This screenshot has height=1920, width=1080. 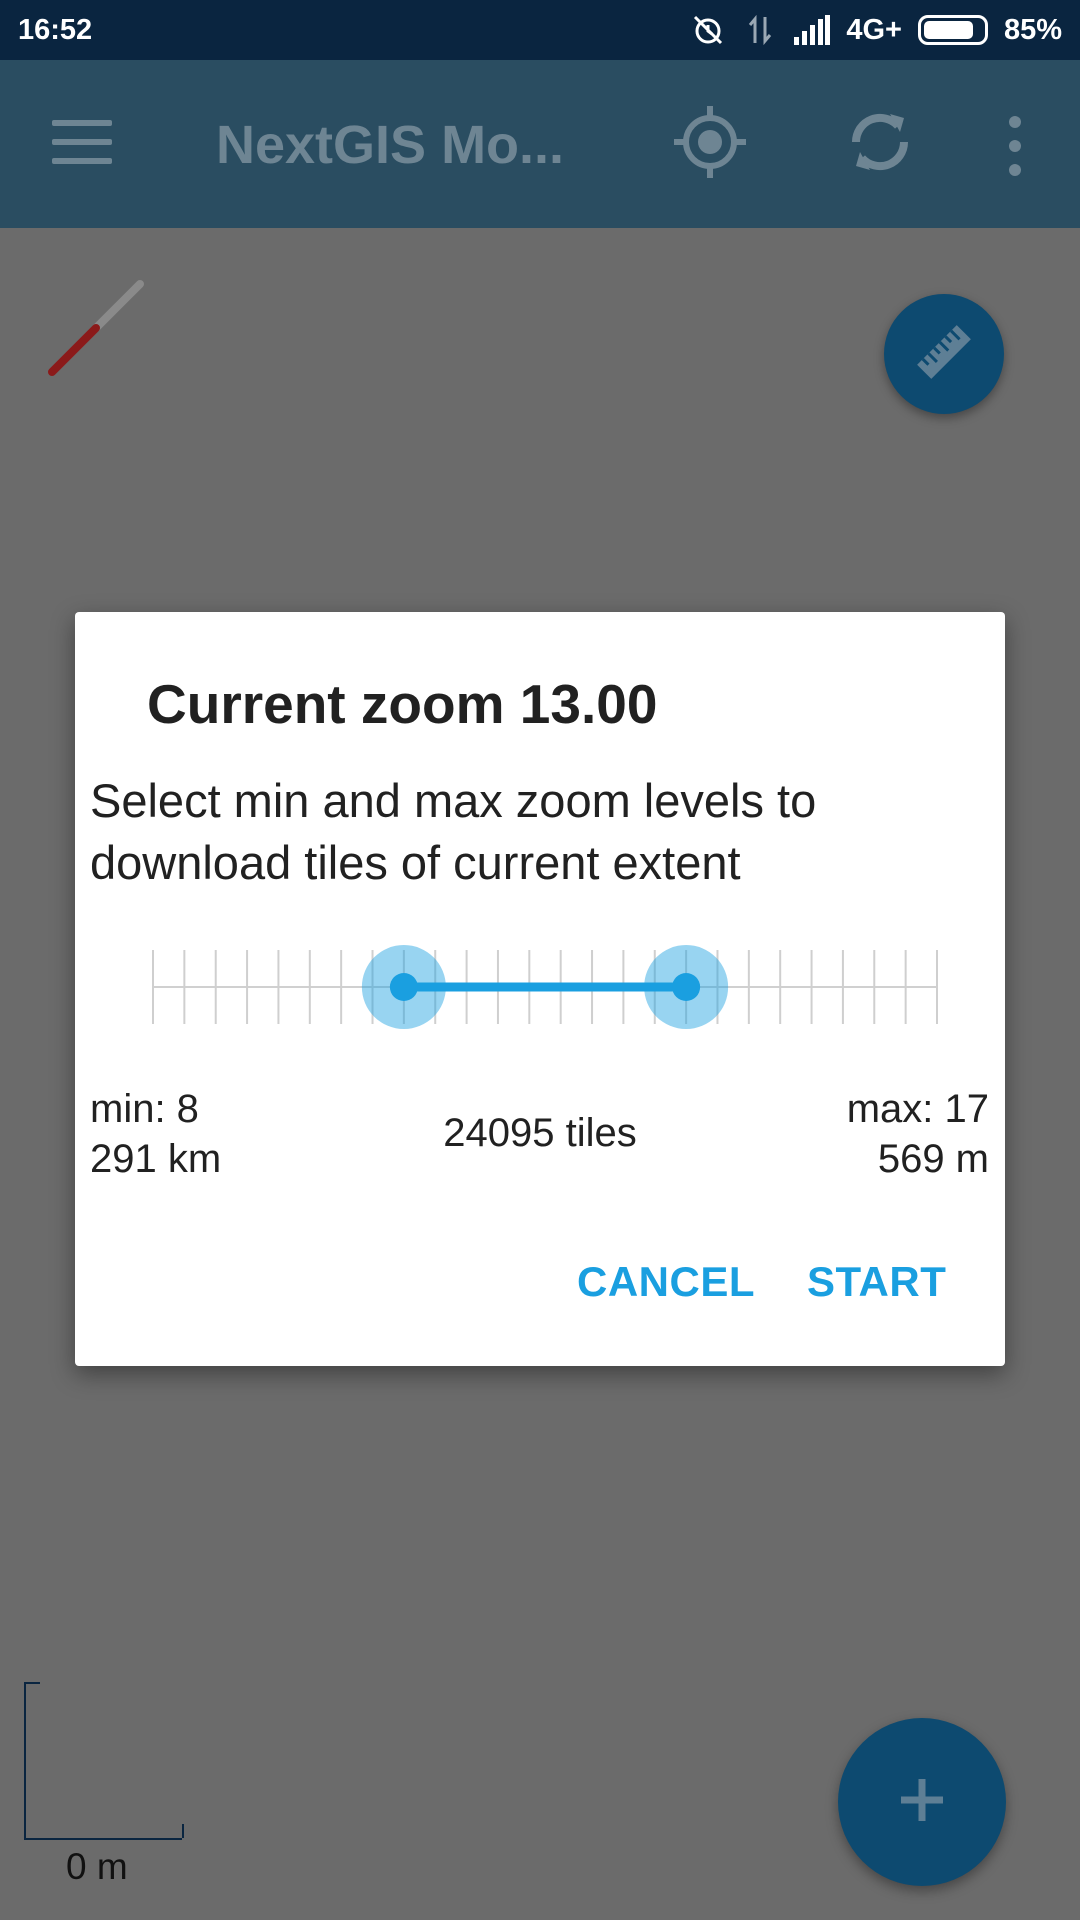 I want to click on signal-icon, so click(x=812, y=30).